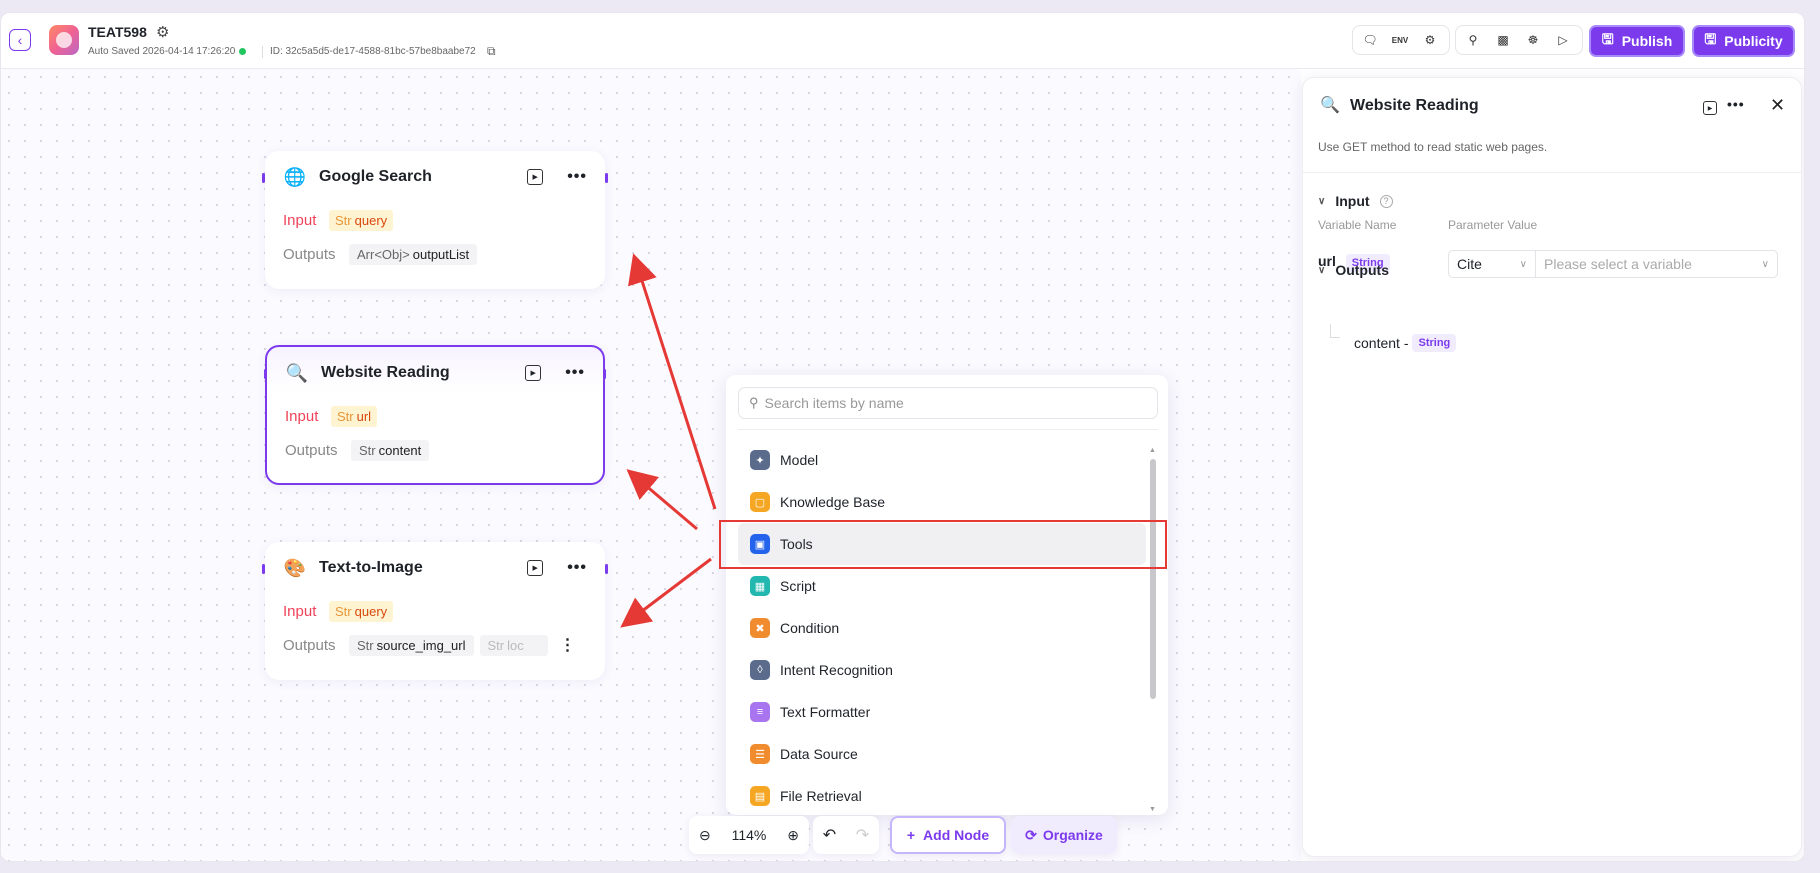 Image resolution: width=1820 pixels, height=873 pixels. Describe the element at coordinates (1473, 40) in the screenshot. I see `plugin-icon: ⚲` at that location.